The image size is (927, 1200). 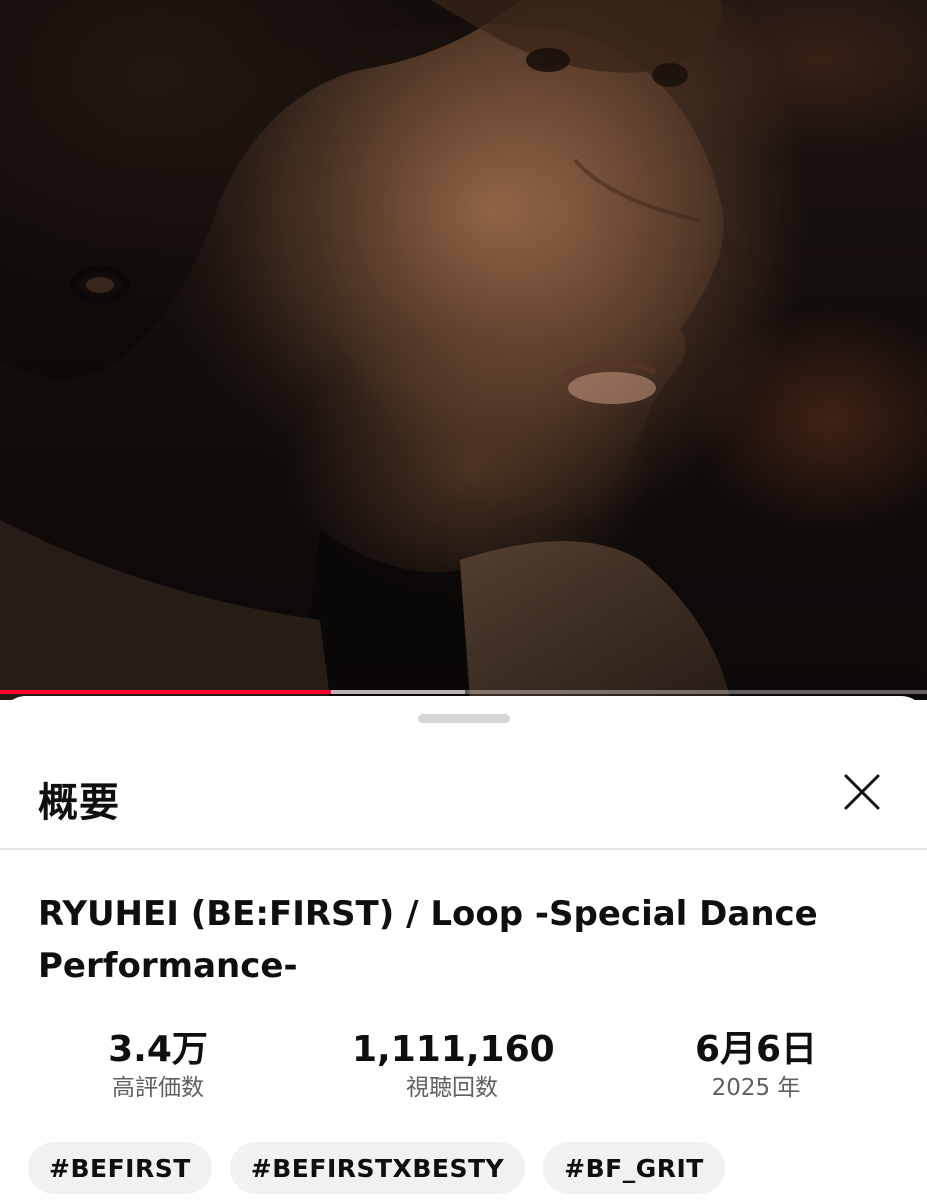 I want to click on likes-stat: 3.4万 高評価数, so click(x=158, y=1066).